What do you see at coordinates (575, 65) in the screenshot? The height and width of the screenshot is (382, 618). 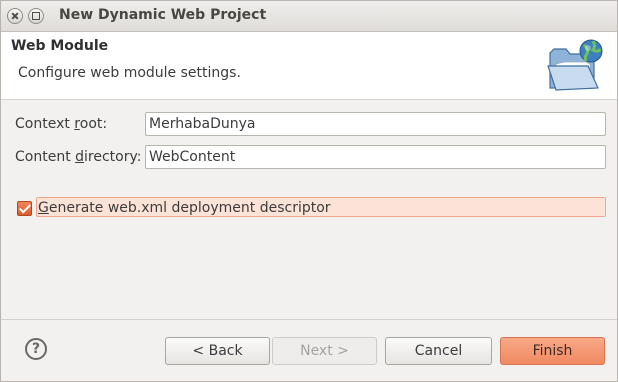 I see `web-folder-globe-icon` at bounding box center [575, 65].